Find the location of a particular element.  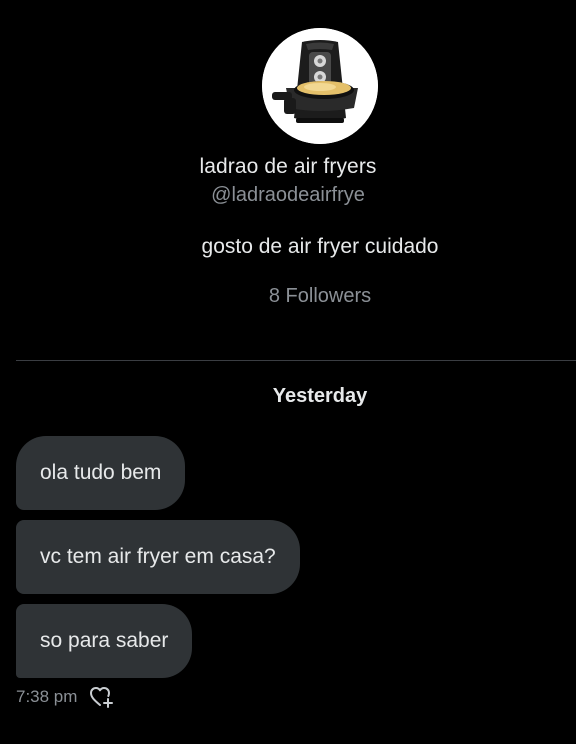

profile-avatar is located at coordinates (320, 86).